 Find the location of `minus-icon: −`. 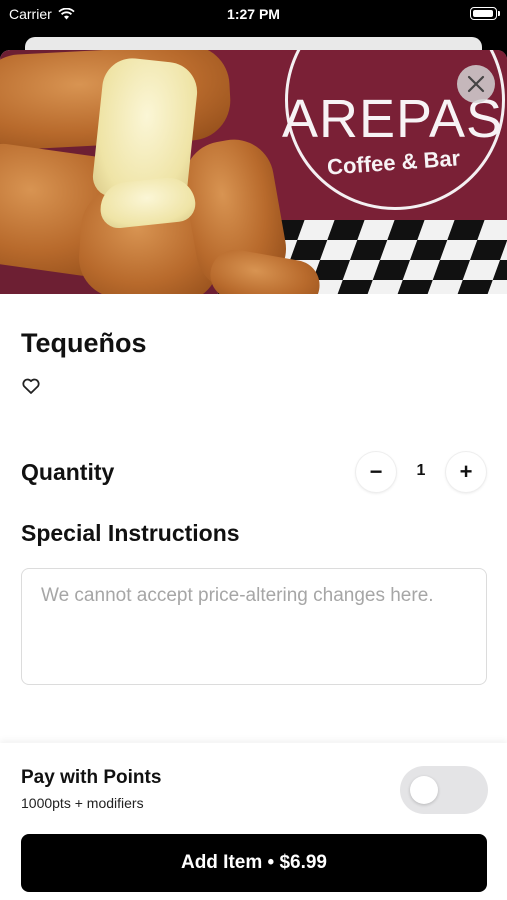

minus-icon: − is located at coordinates (376, 471).